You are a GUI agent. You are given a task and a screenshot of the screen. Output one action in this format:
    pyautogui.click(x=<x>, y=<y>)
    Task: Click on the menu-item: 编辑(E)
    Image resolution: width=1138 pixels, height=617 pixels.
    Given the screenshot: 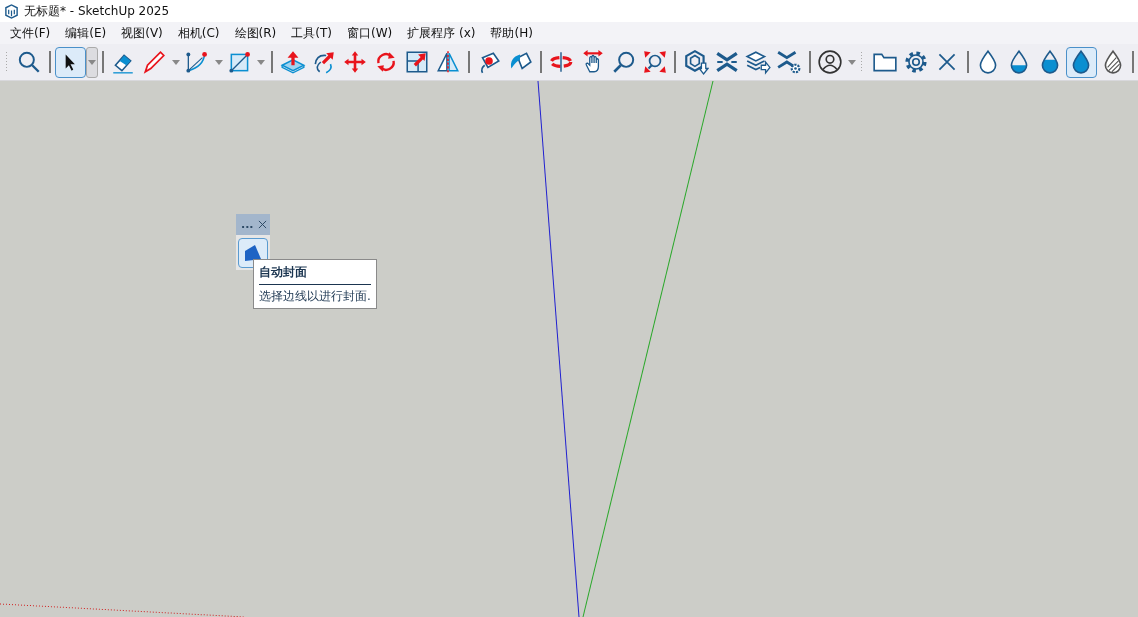 What is the action you would take?
    pyautogui.click(x=85, y=33)
    